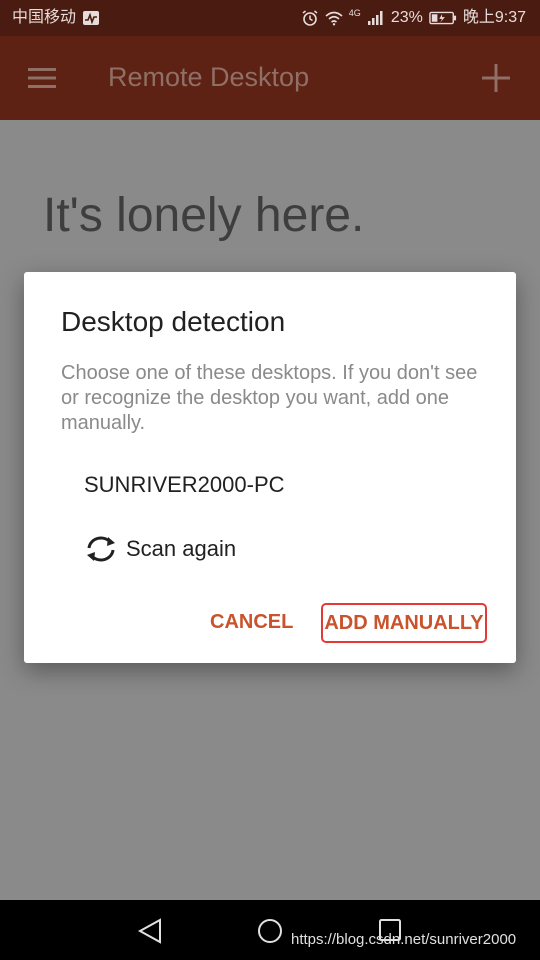 The height and width of the screenshot is (960, 540). I want to click on dialog-title: Desktop detection, so click(173, 321).